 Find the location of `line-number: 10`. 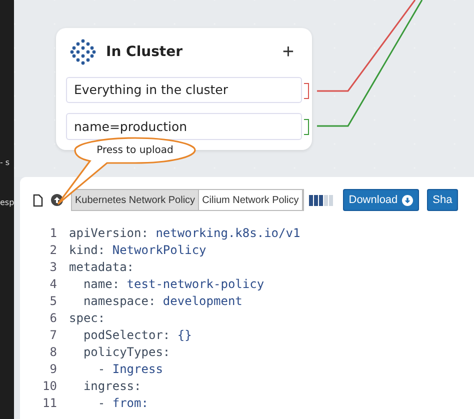

line-number: 10 is located at coordinates (49, 386).